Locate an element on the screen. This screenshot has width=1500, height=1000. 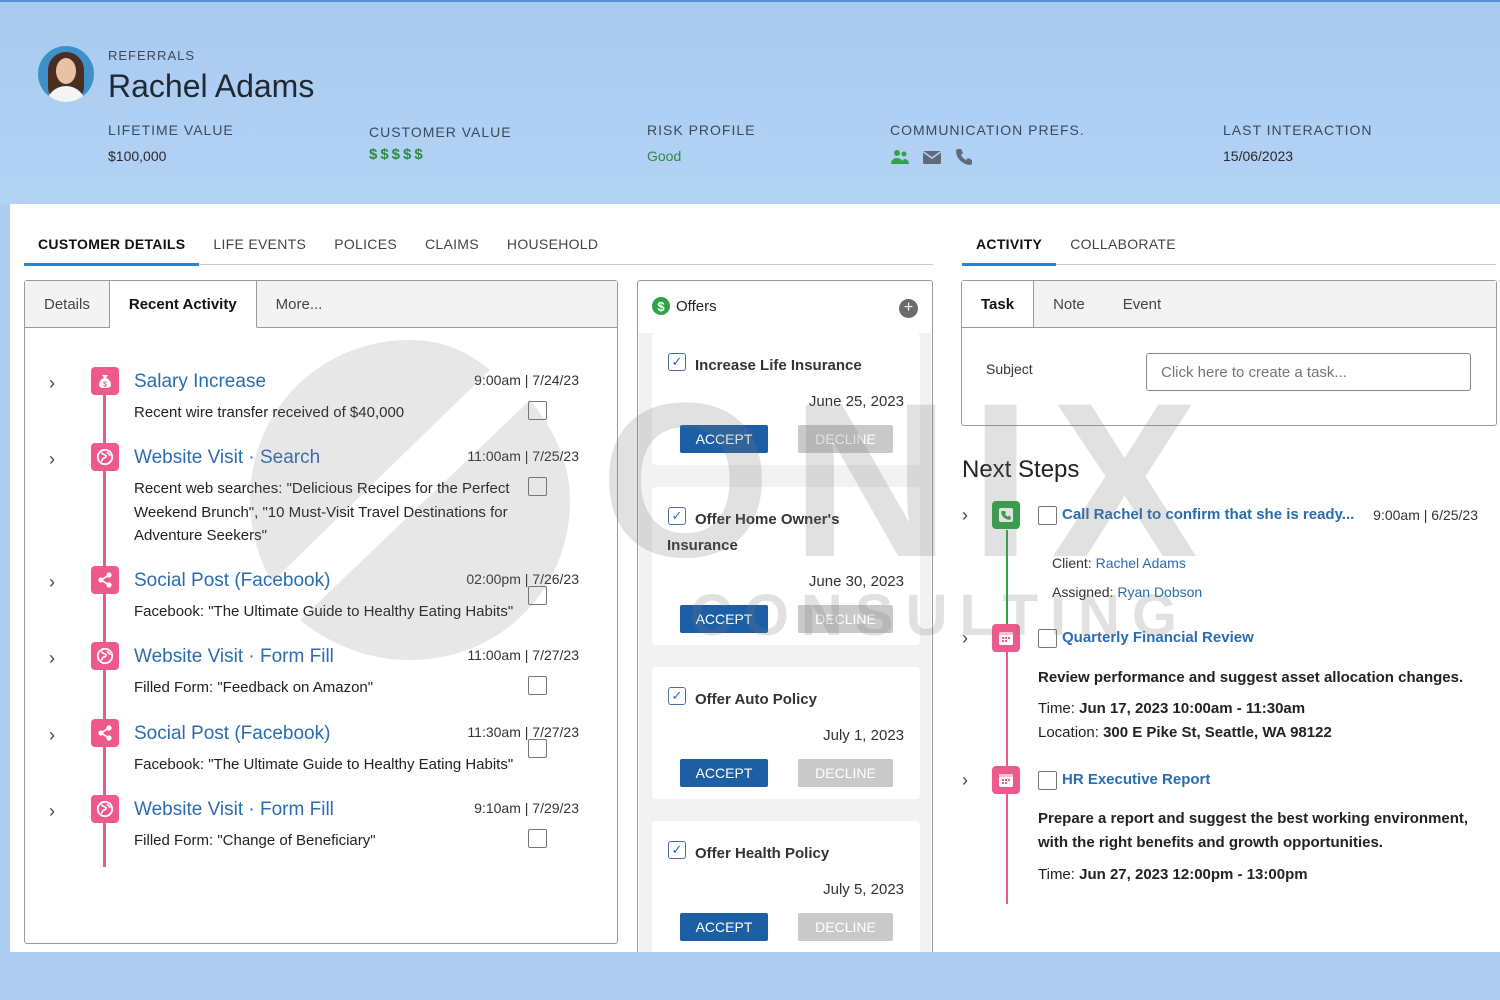
mail-icon is located at coordinates (932, 157).